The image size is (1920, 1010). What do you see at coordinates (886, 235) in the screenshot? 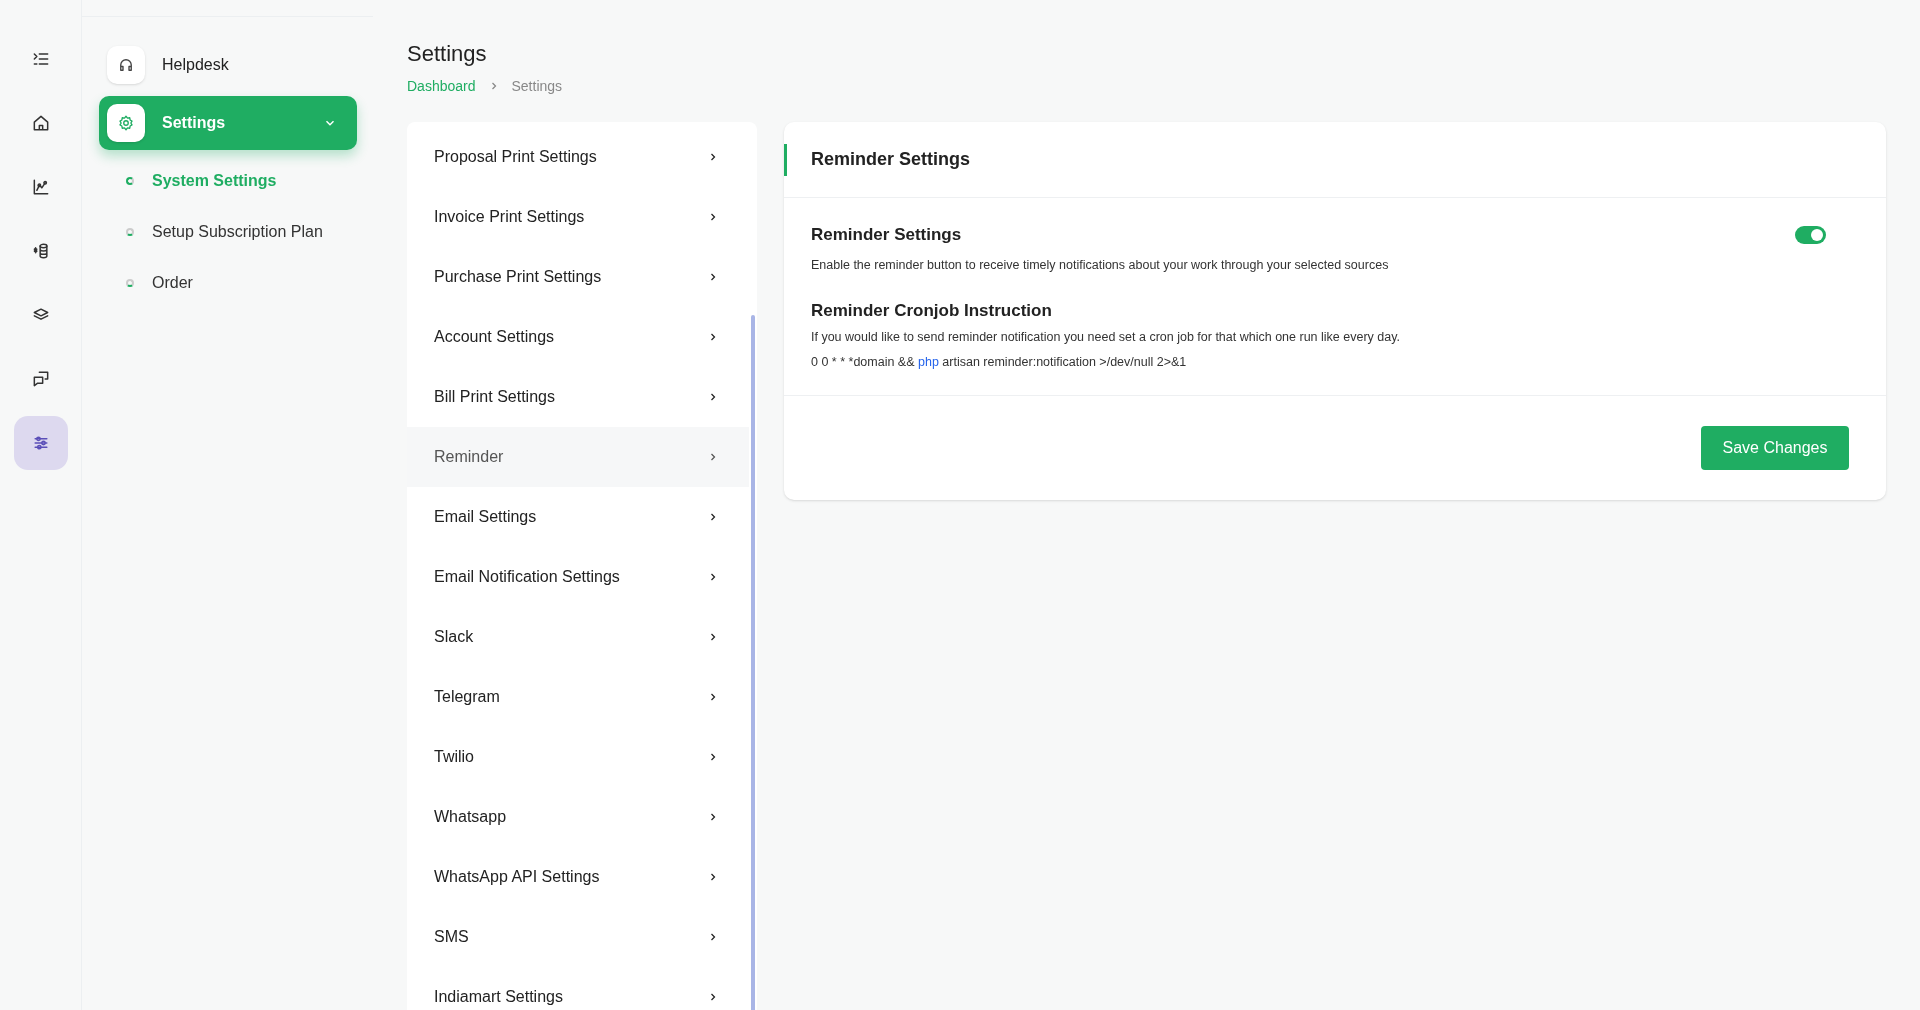
I see `setting-label: Reminder Settings` at bounding box center [886, 235].